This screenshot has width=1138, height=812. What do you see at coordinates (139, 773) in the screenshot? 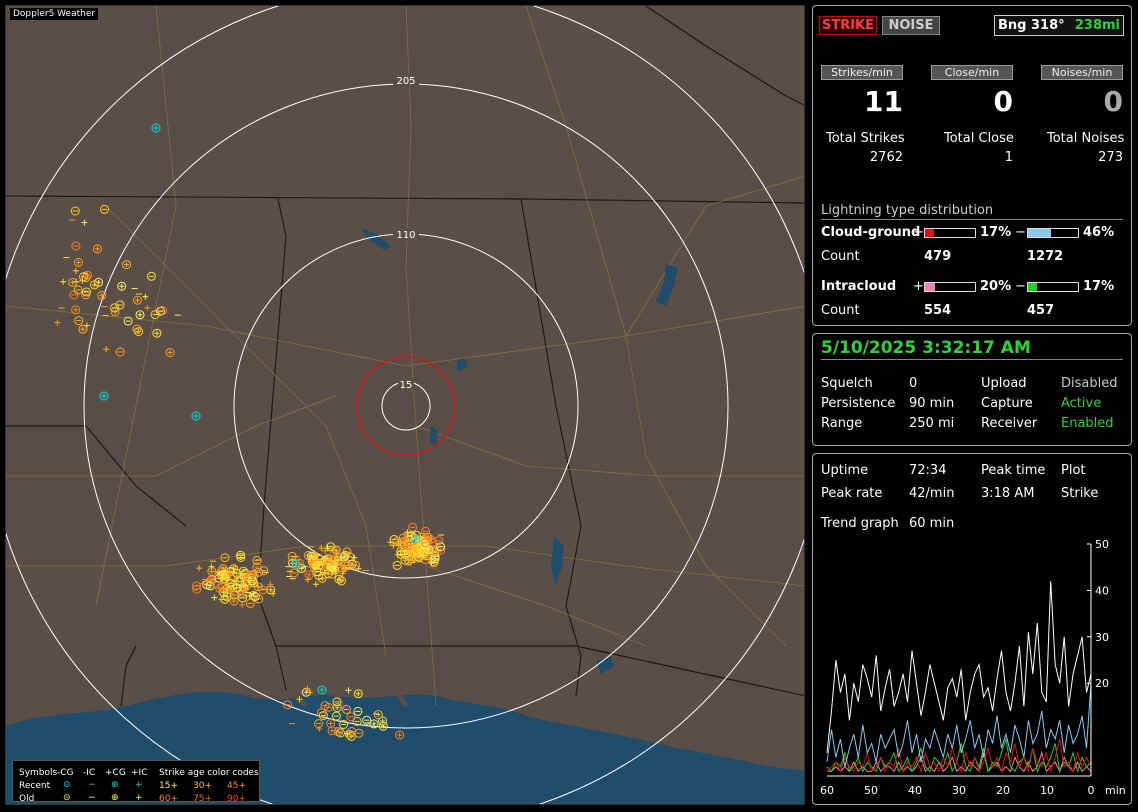
I see `legend-col-ic-pos: +IC` at bounding box center [139, 773].